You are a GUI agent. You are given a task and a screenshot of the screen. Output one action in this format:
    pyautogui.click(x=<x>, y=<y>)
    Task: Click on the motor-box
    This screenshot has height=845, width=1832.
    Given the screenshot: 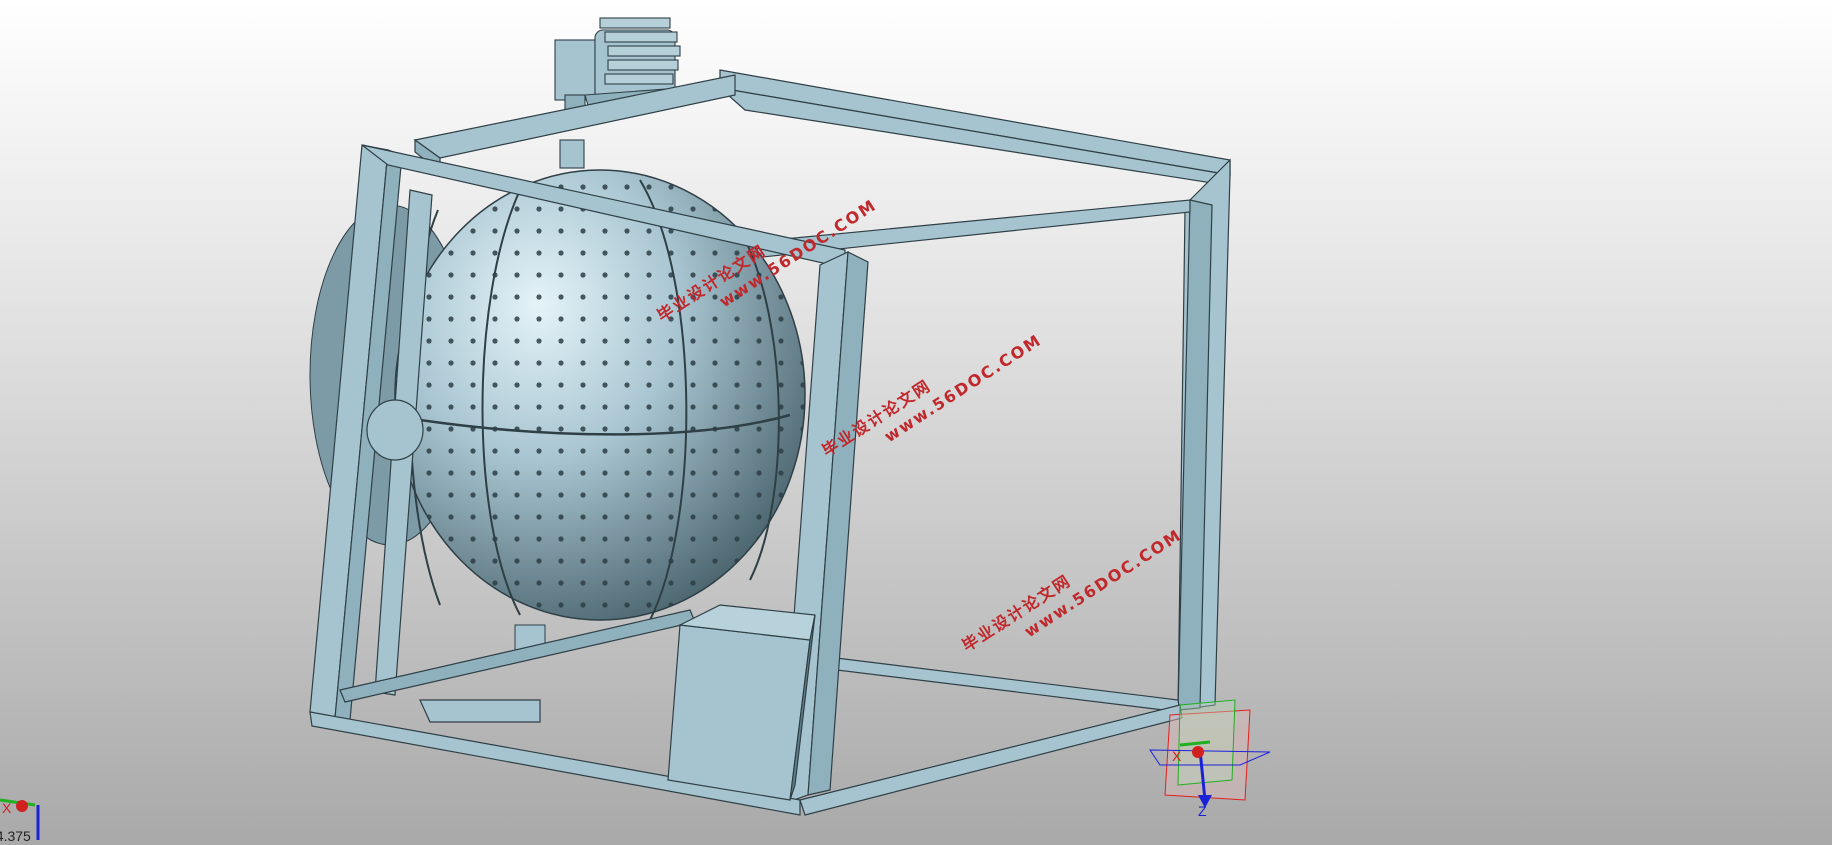 What is the action you would take?
    pyautogui.click(x=741, y=702)
    